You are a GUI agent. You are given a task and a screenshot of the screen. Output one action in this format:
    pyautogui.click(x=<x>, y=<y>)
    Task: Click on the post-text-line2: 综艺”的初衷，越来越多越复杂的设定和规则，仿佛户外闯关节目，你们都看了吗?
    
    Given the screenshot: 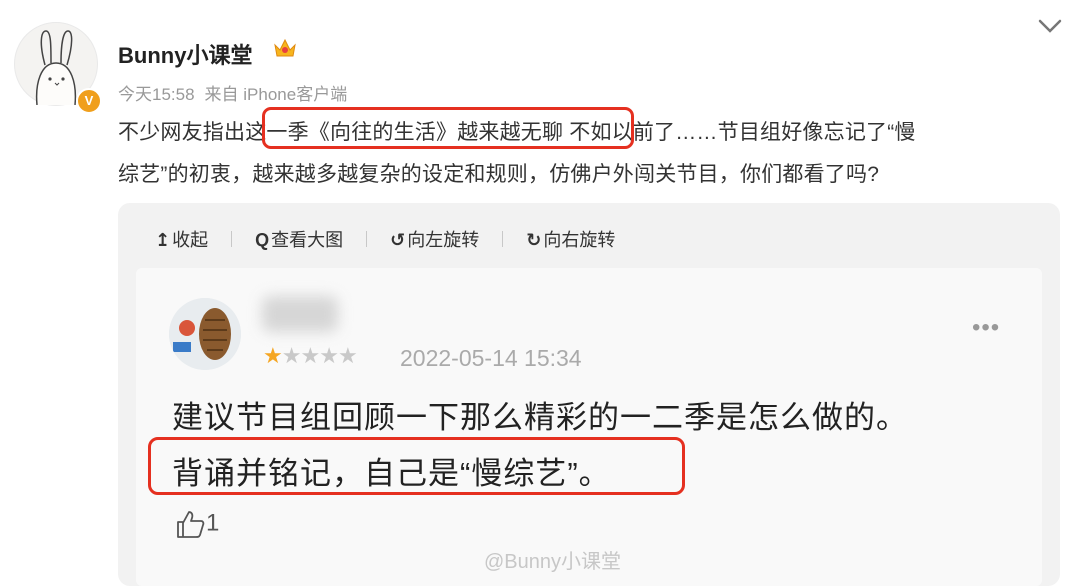 What is the action you would take?
    pyautogui.click(x=499, y=174)
    